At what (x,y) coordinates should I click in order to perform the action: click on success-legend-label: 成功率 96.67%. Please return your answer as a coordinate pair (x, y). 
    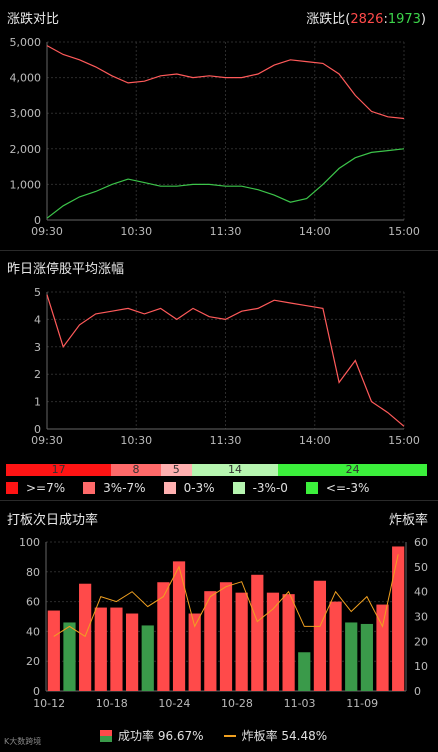
    Looking at the image, I should click on (161, 736).